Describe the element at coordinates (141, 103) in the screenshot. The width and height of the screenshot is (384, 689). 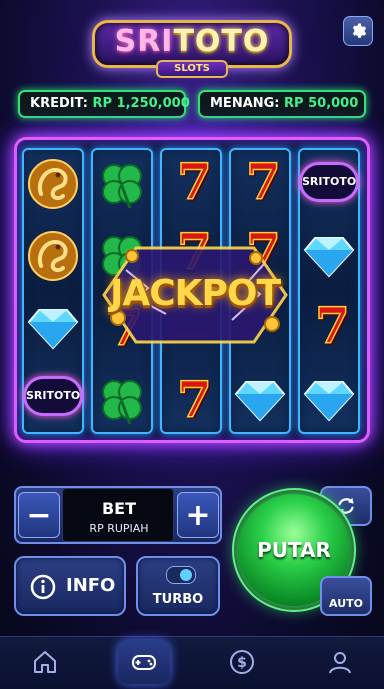
I see `credit-value: RP 1,250,000` at that location.